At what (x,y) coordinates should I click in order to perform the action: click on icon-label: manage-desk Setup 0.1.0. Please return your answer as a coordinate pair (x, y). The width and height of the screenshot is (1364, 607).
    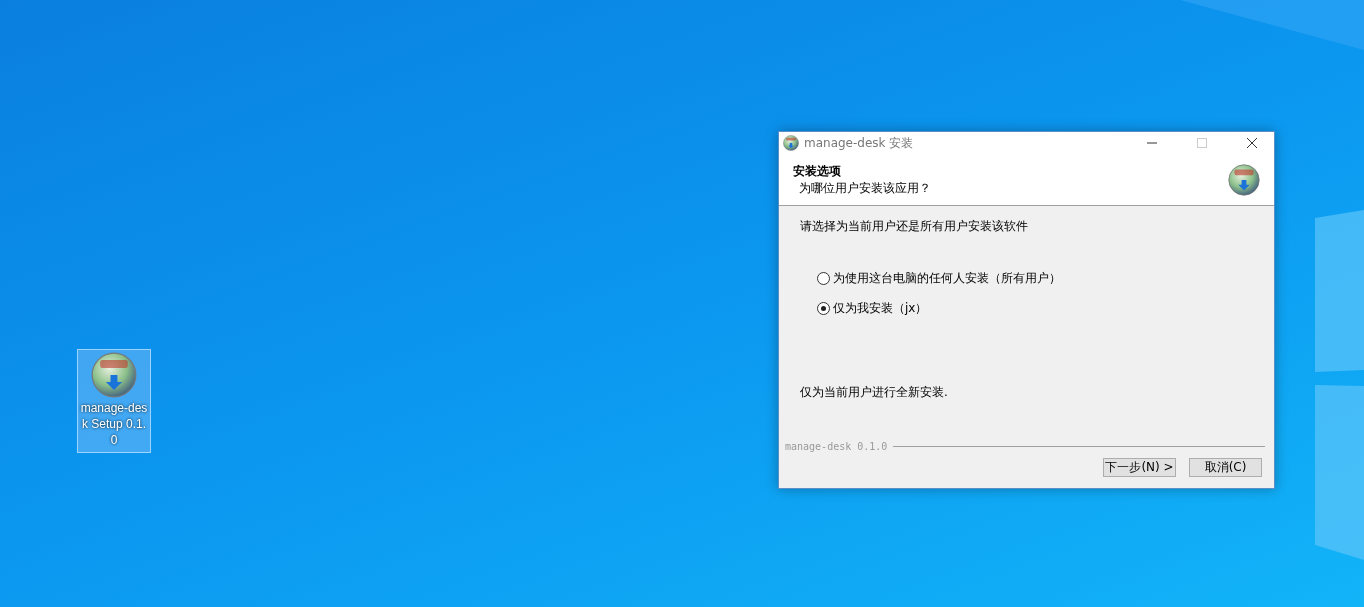
    Looking at the image, I should click on (114, 424).